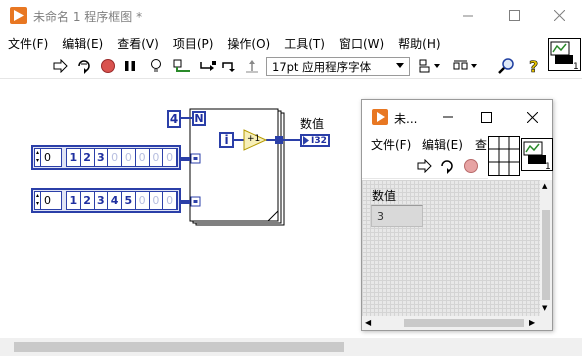  I want to click on add-node-label: +1, so click(254, 139).